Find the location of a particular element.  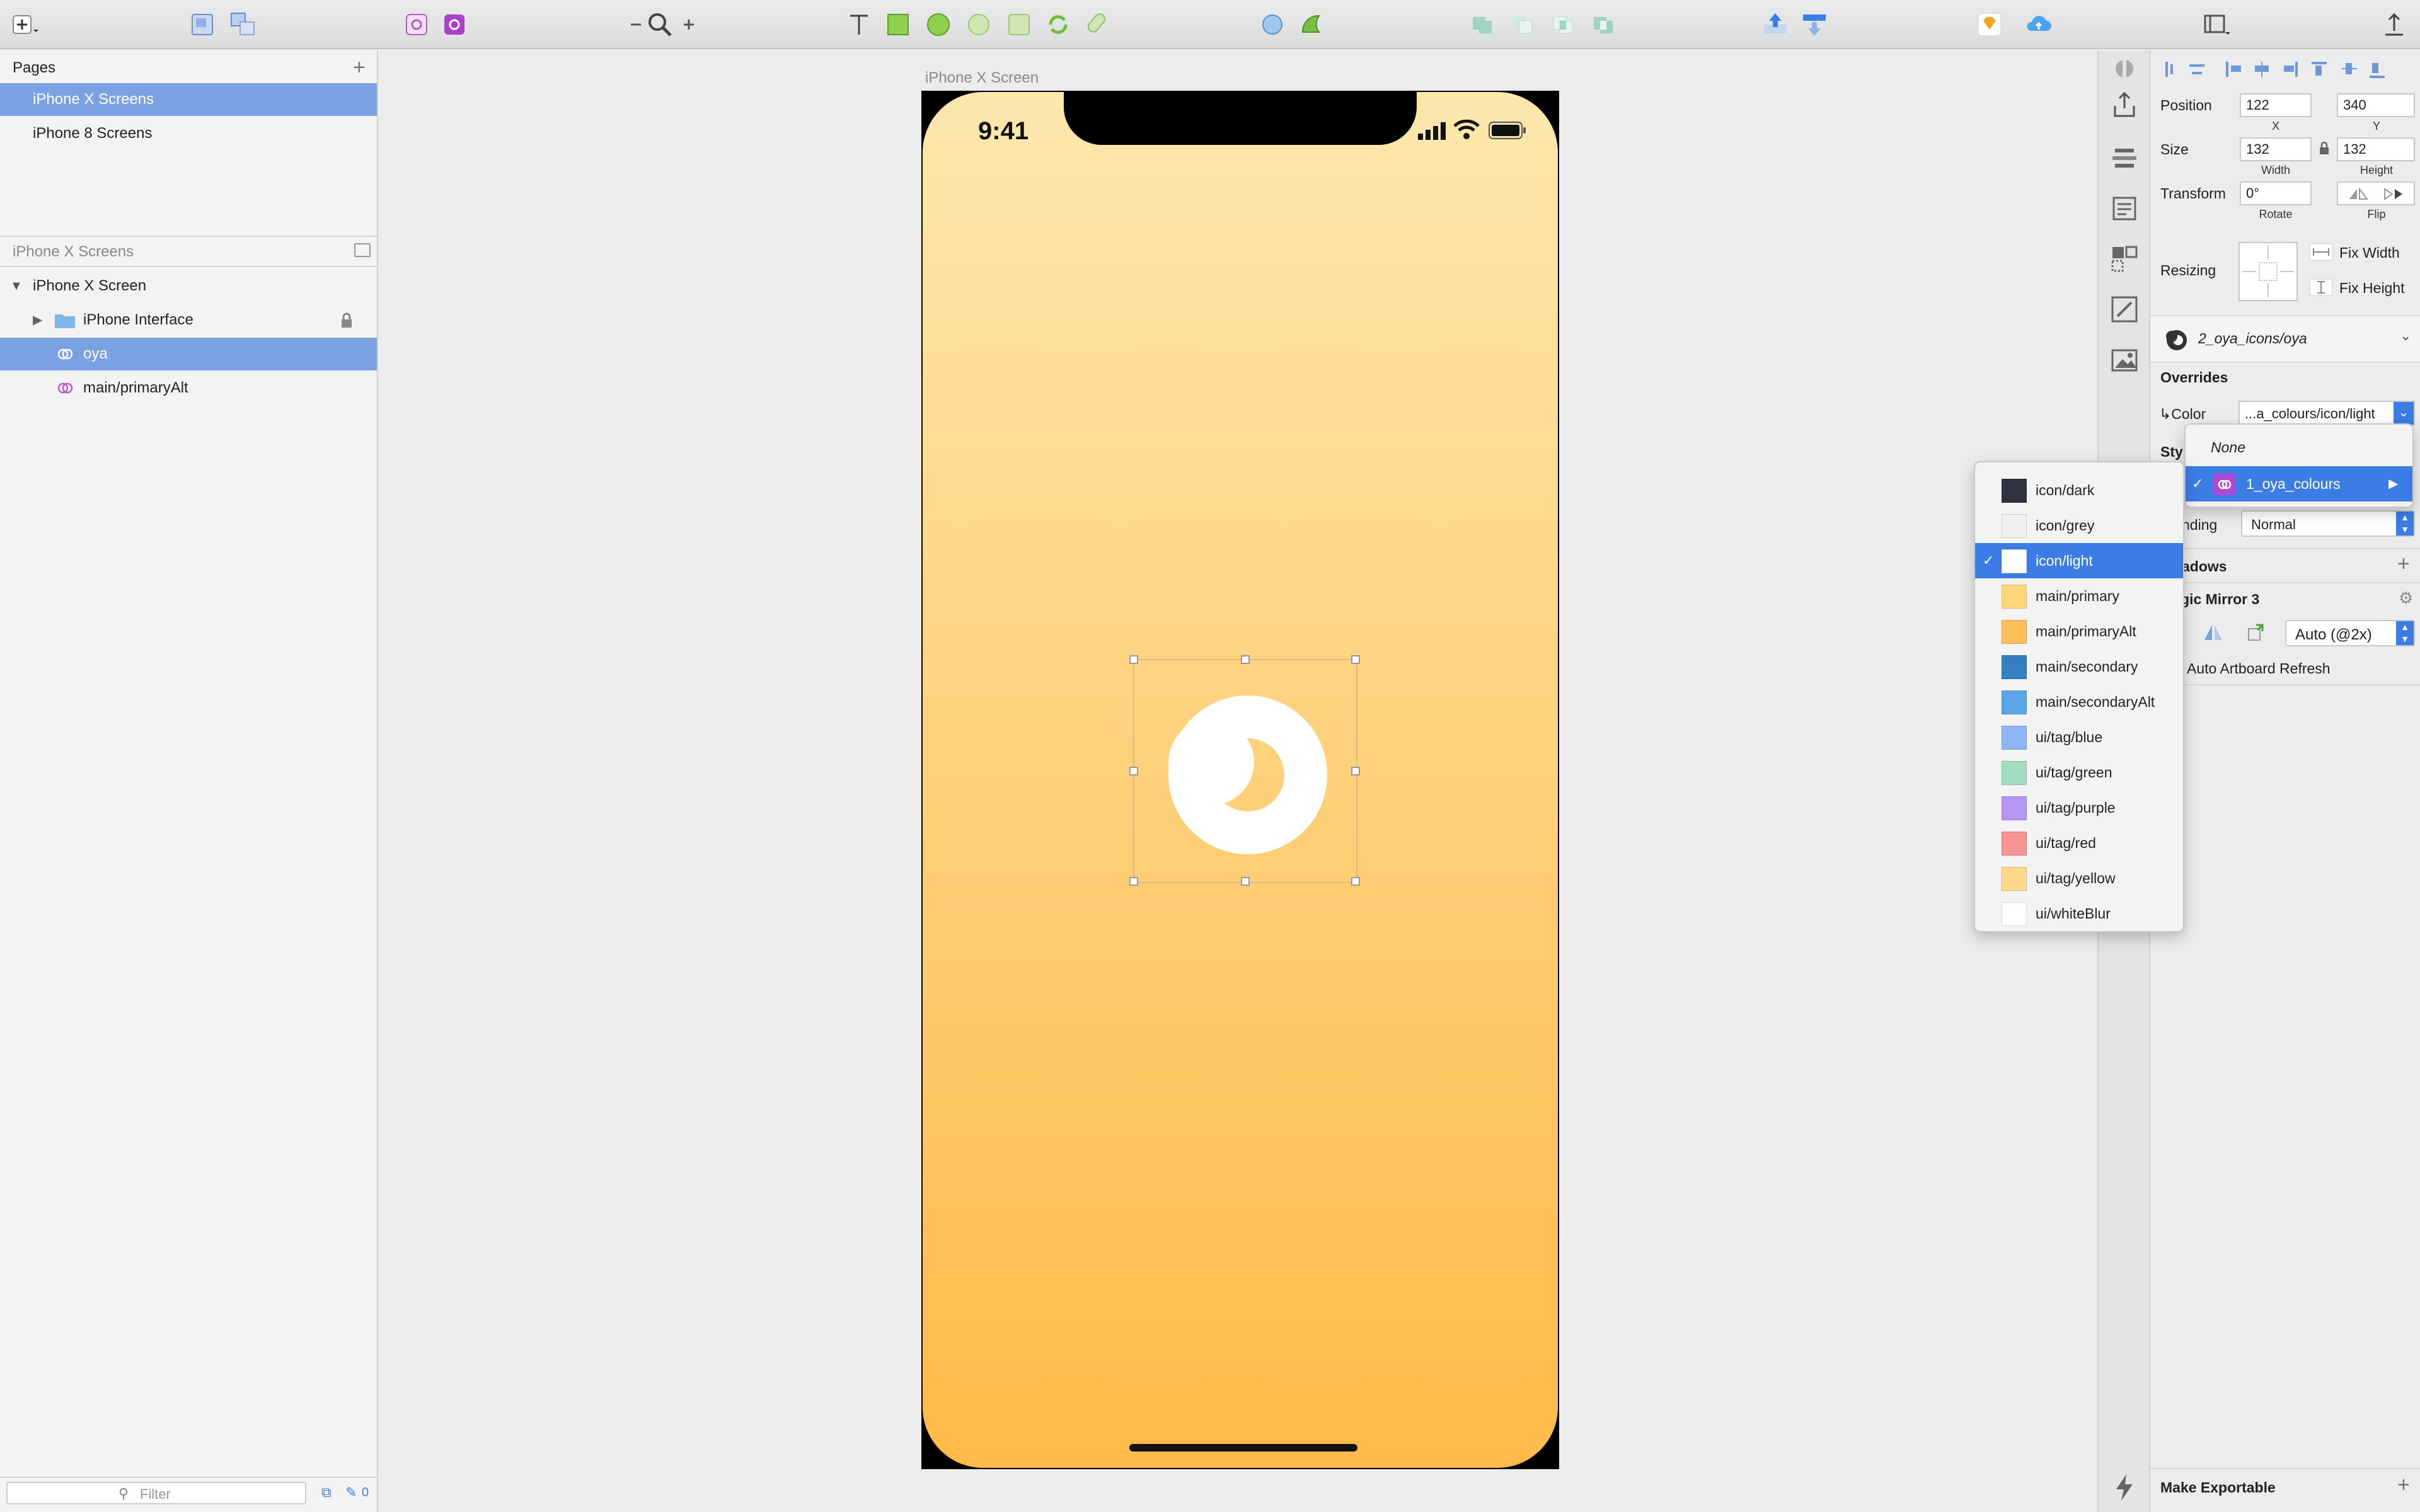

color-option: icon/dark is located at coordinates (2079, 490).